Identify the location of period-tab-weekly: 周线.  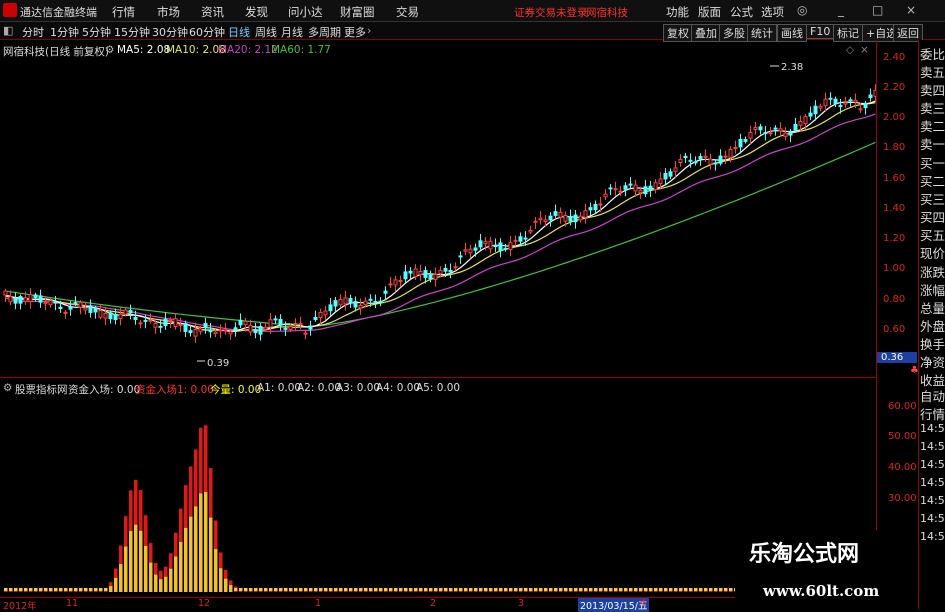
(266, 32).